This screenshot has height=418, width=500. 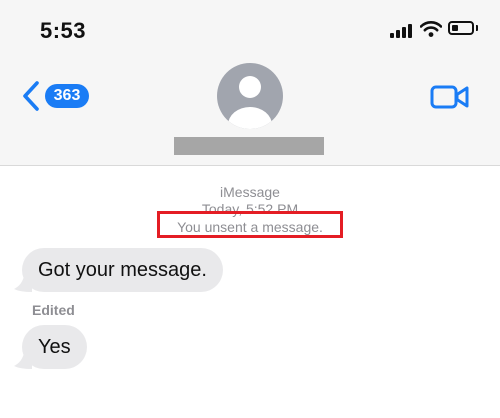 I want to click on edited-label: Edited, so click(x=53, y=310).